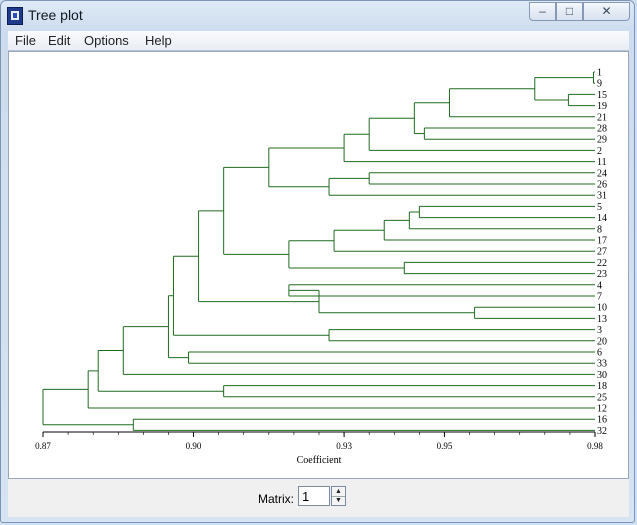 This screenshot has height=525, width=637. Describe the element at coordinates (595, 446) in the screenshot. I see `x-tick-label: 0.98` at that location.